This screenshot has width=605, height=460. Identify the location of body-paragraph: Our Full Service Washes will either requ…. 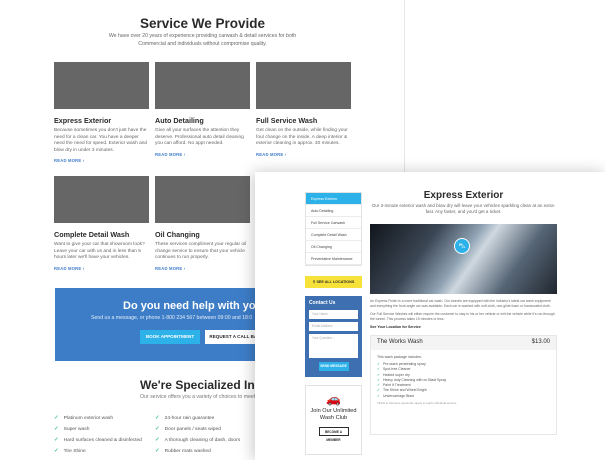
(462, 316).